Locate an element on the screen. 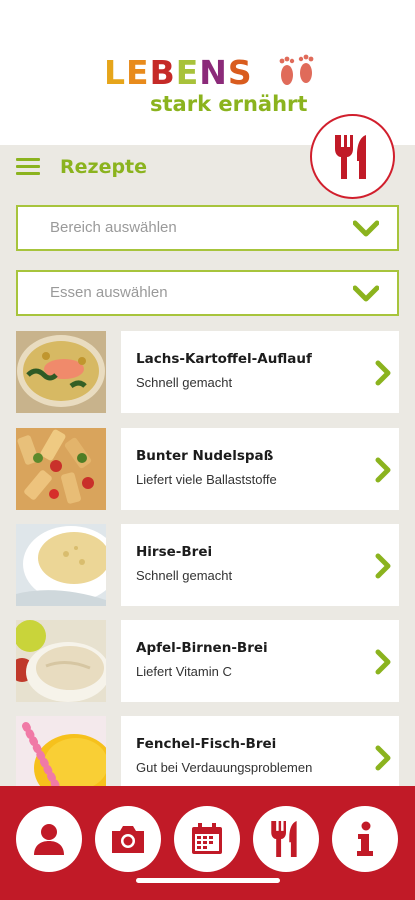 The image size is (415, 900). recipe-subtitle: Liefert Vitamin C is located at coordinates (184, 671).